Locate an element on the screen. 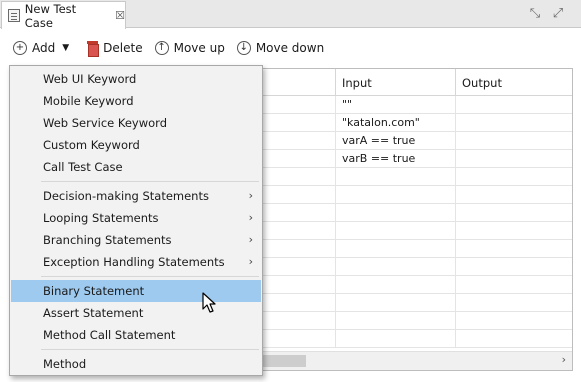 The height and width of the screenshot is (382, 581). menu-item-branching: Branching Statements › is located at coordinates (136, 240).